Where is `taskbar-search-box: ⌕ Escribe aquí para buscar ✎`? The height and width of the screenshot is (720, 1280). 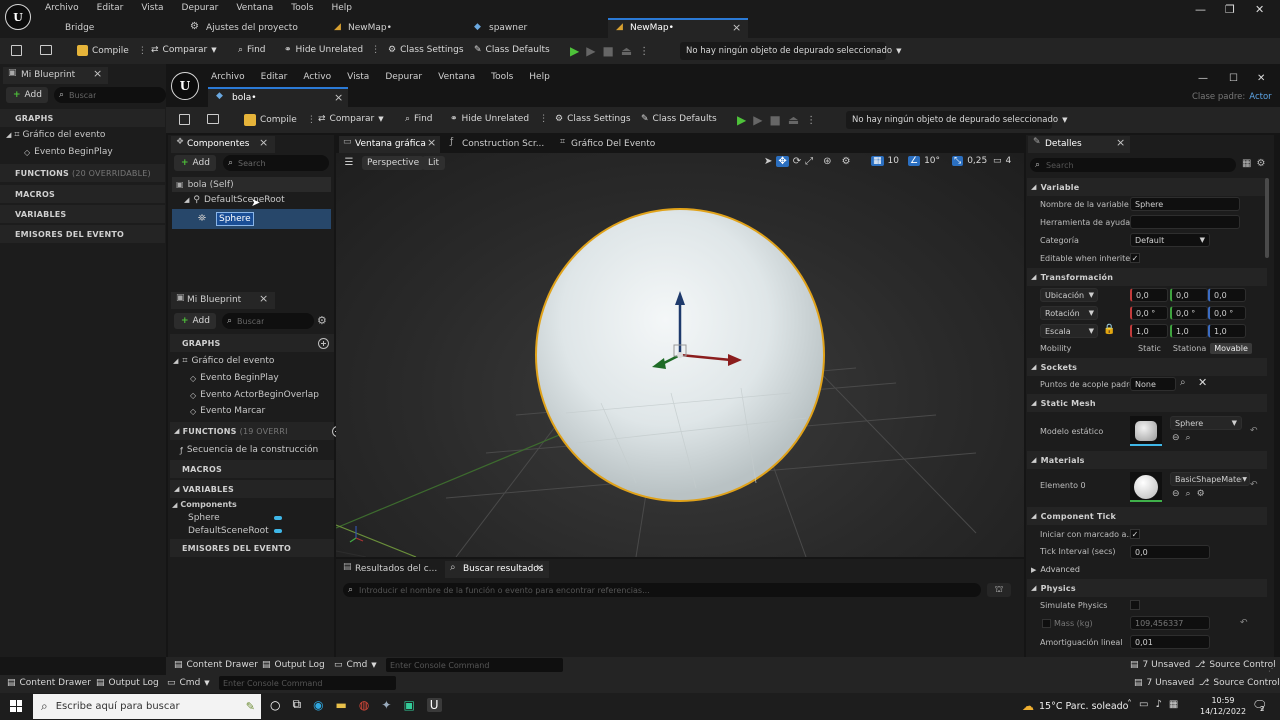
taskbar-search-box: ⌕ Escribe aquí para buscar ✎ is located at coordinates (147, 706).